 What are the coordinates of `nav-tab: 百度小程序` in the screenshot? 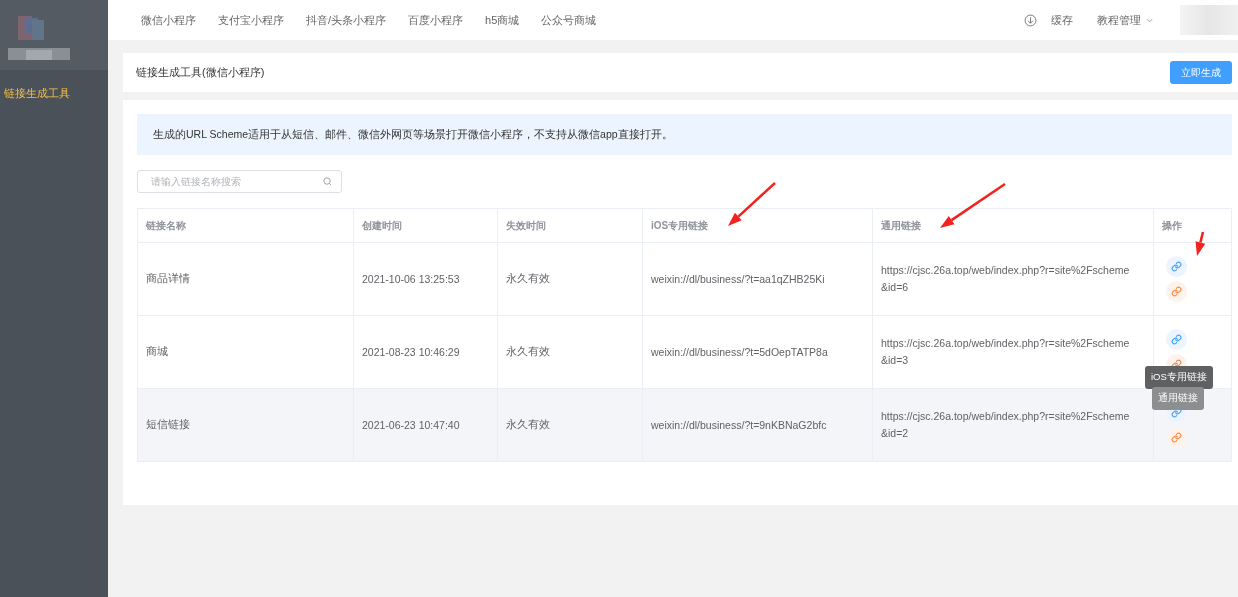 It's located at (436, 20).